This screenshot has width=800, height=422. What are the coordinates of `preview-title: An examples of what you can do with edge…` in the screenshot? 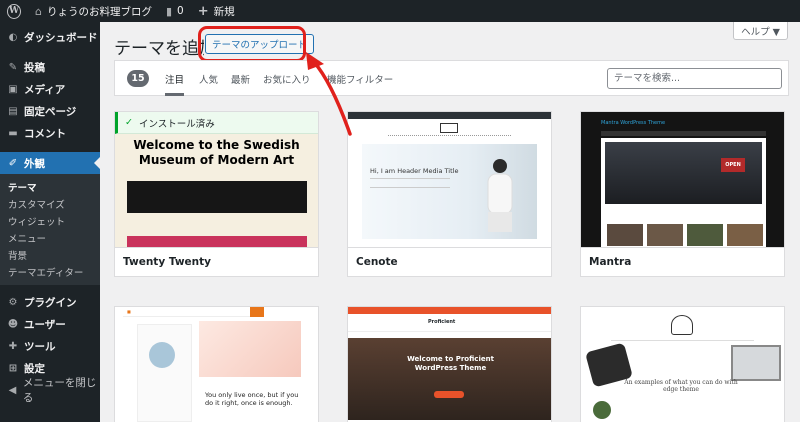 It's located at (681, 386).